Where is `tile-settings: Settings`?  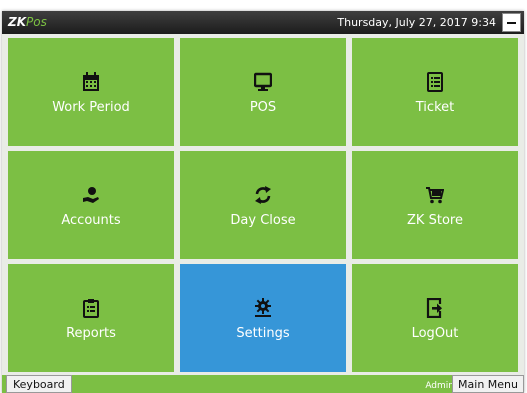
tile-settings: Settings is located at coordinates (263, 318).